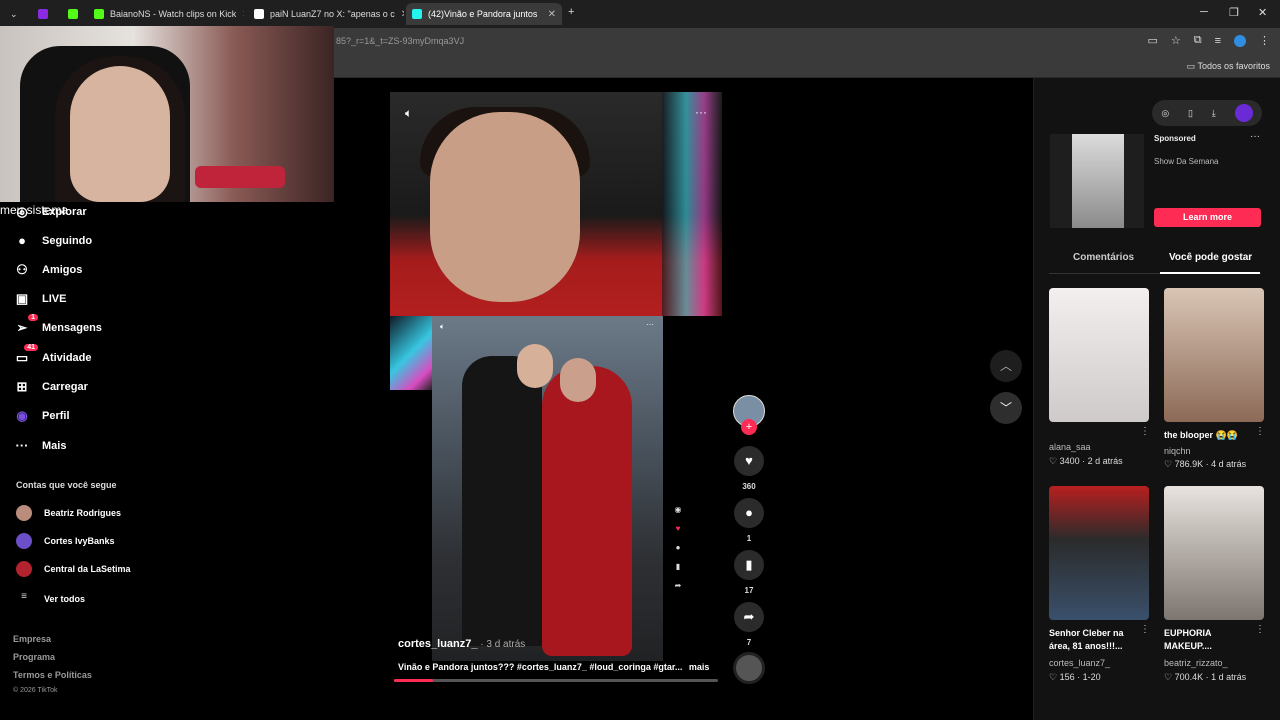  Describe the element at coordinates (65, 541) in the screenshot. I see `account-item: Cortes IvyBanks` at that location.